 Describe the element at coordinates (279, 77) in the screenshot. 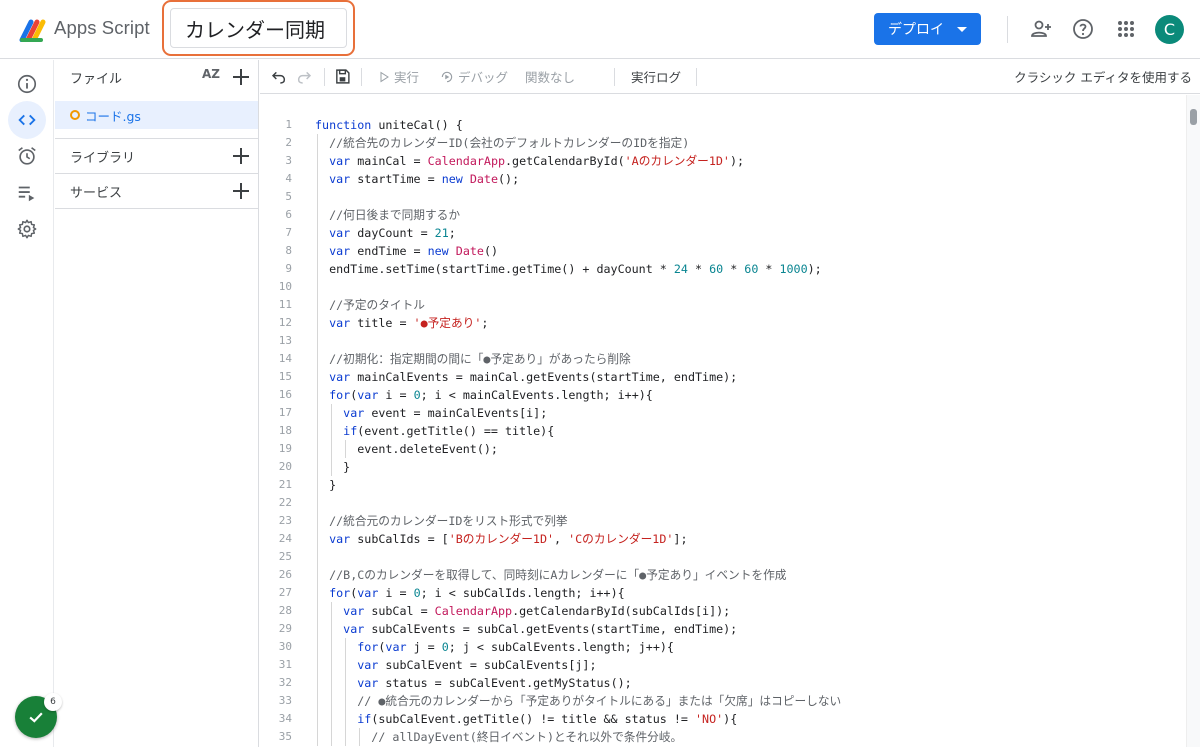

I see `undo-icon` at that location.